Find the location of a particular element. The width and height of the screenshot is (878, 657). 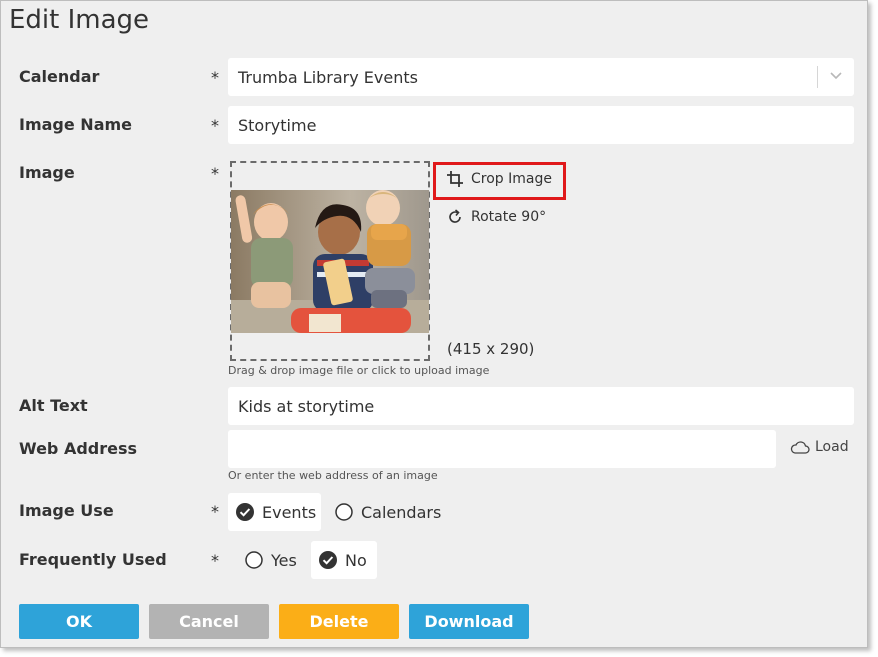

calendar-select: Trumba Library Events is located at coordinates (541, 77).